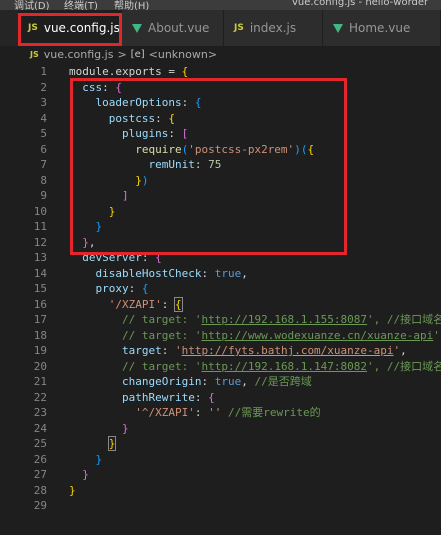 Image resolution: width=441 pixels, height=535 pixels. What do you see at coordinates (40, 211) in the screenshot?
I see `line-number: 10` at bounding box center [40, 211].